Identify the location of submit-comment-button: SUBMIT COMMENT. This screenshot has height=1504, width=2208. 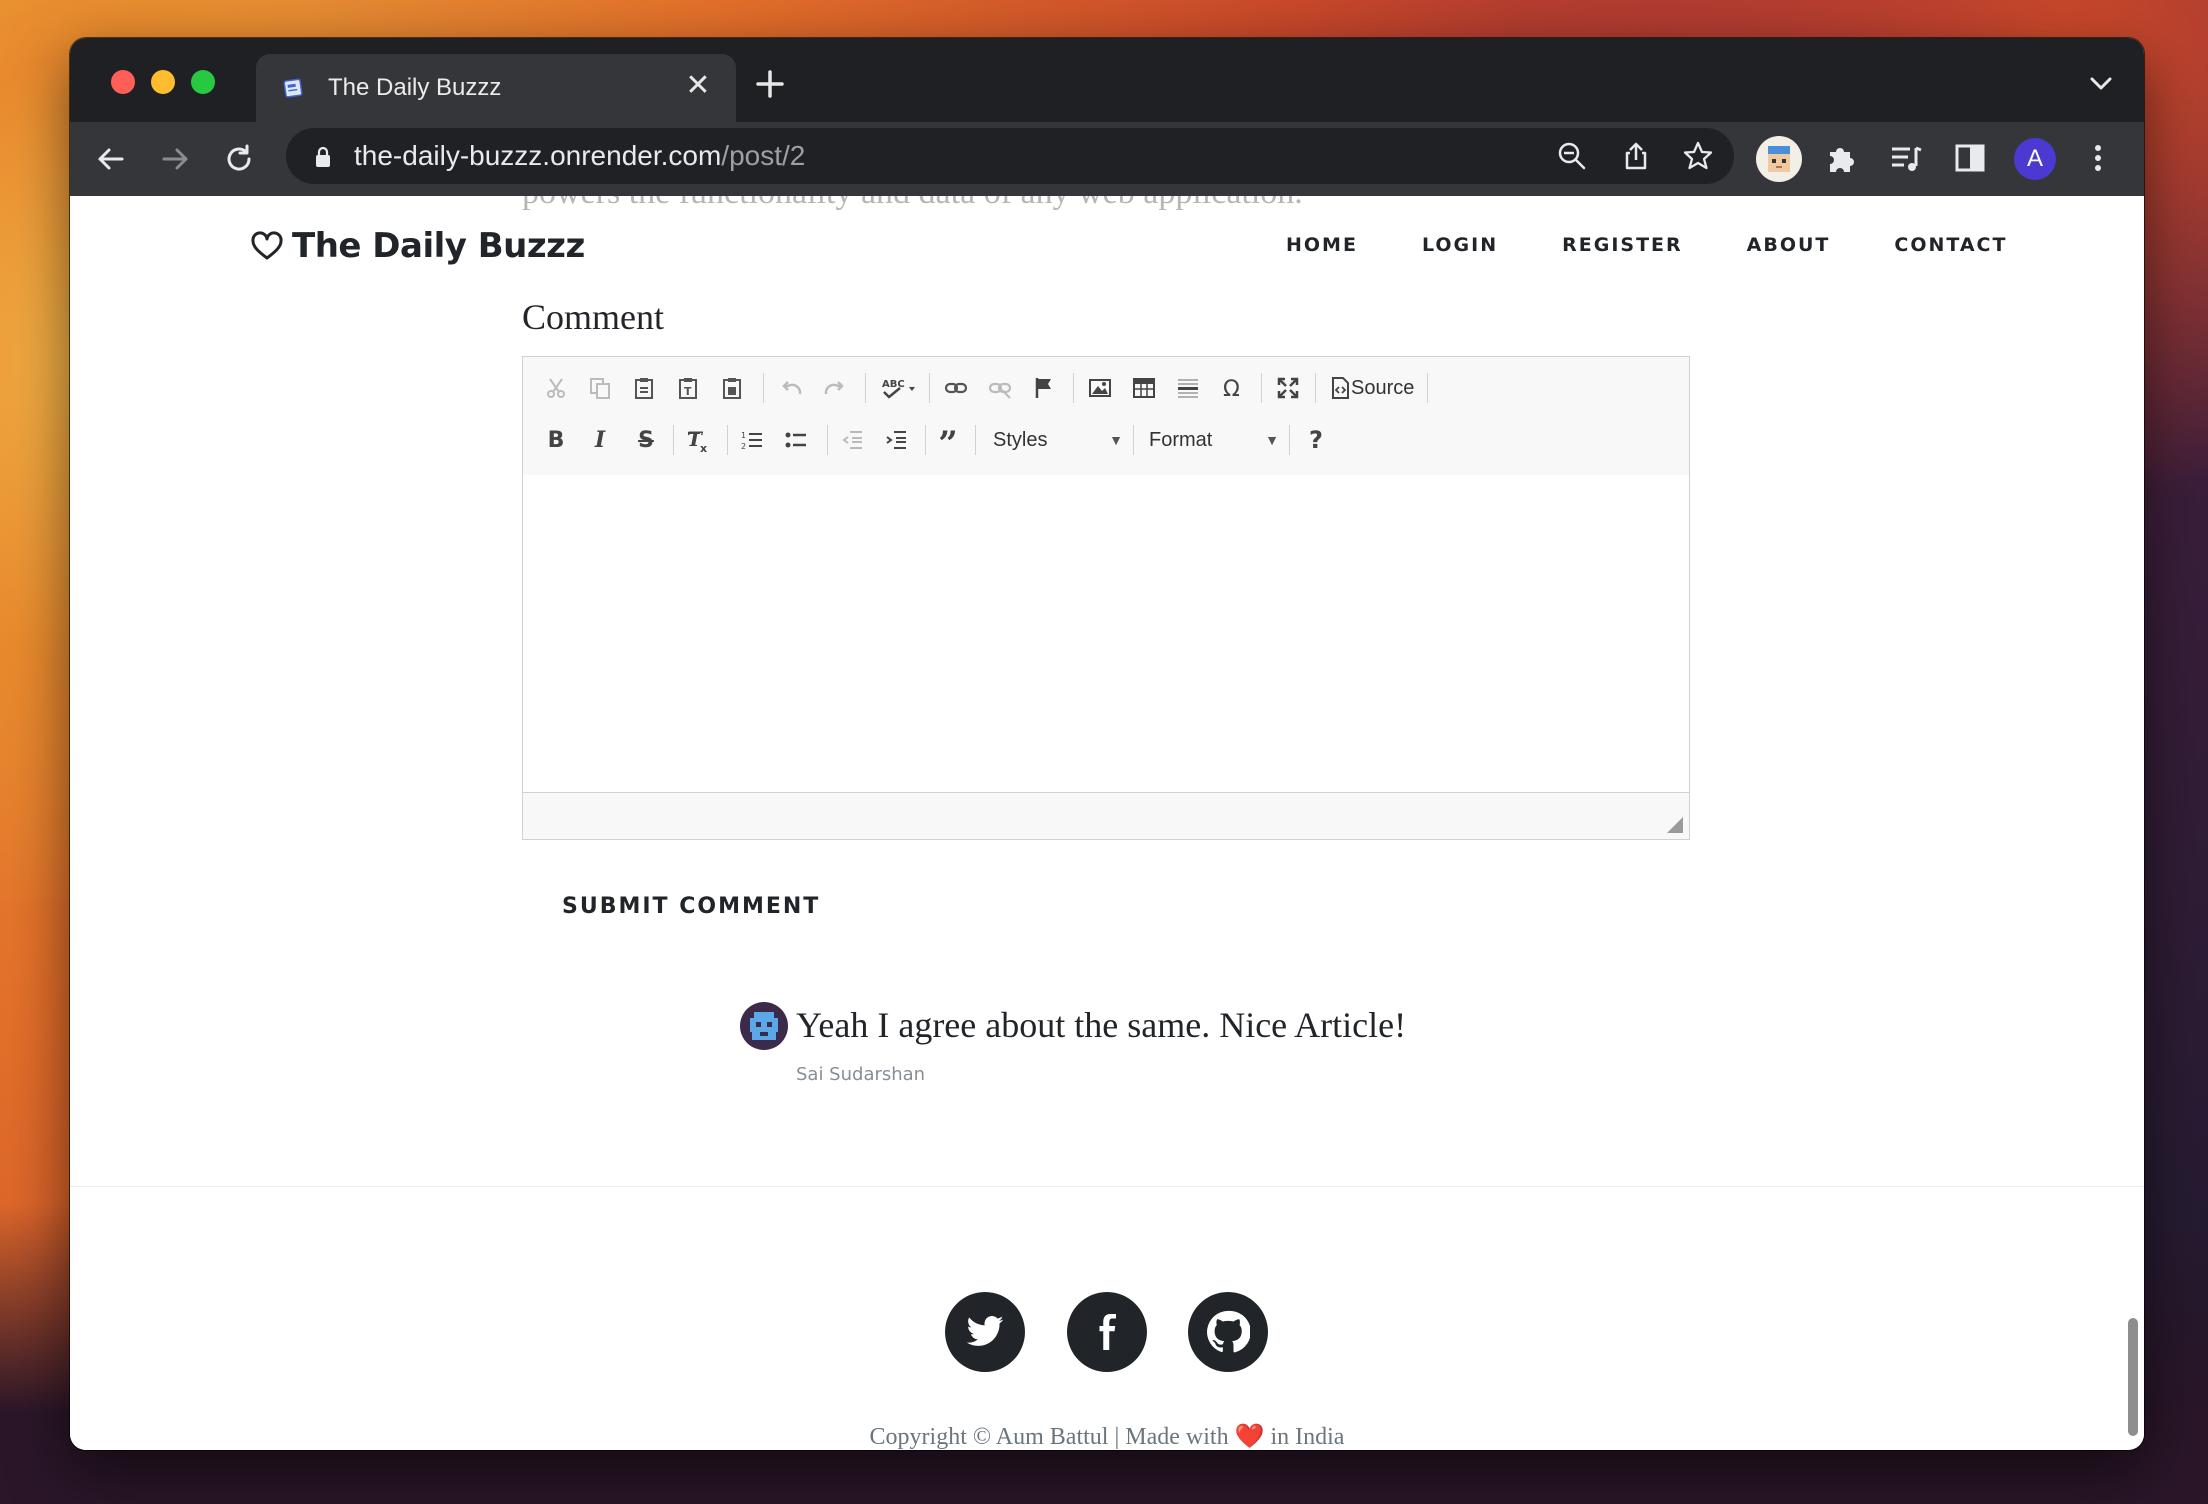
(691, 906).